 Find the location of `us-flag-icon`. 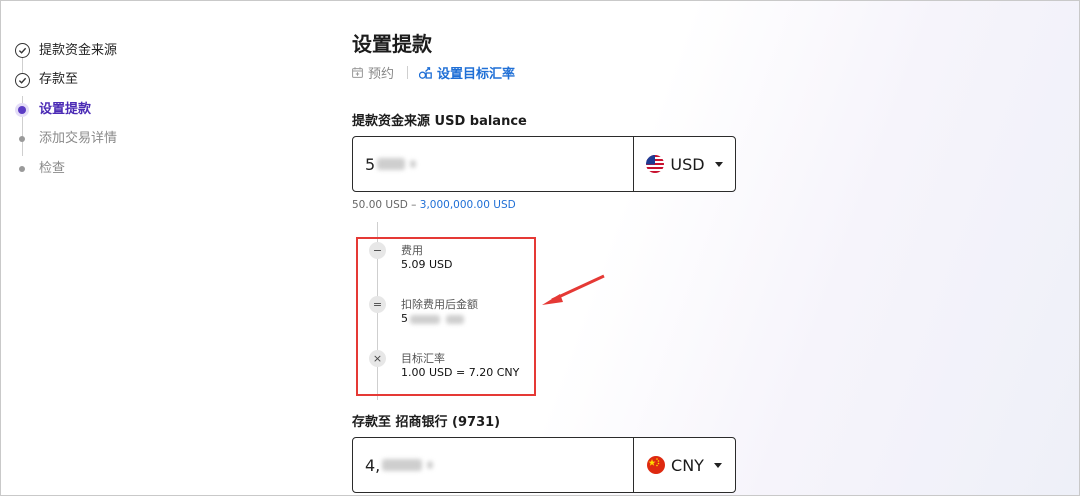

us-flag-icon is located at coordinates (655, 164).